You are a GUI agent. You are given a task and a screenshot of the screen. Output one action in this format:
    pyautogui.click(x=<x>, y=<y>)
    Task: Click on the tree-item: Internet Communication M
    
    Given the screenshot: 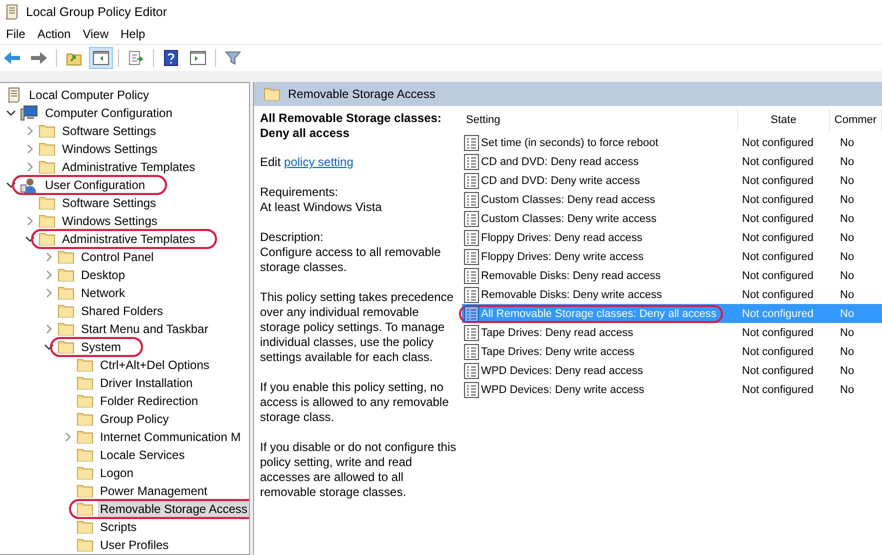 What is the action you would take?
    pyautogui.click(x=170, y=437)
    